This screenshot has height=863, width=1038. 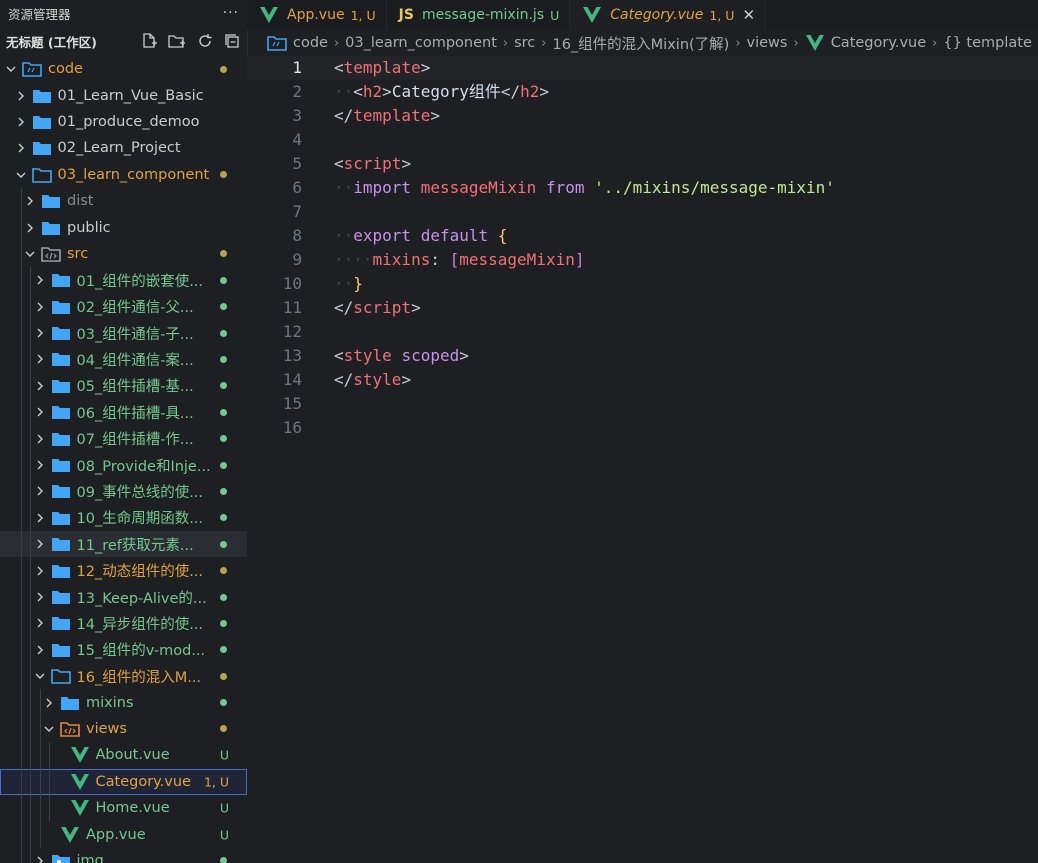 What do you see at coordinates (123, 781) in the screenshot?
I see `file-item: Category.vue 1, U` at bounding box center [123, 781].